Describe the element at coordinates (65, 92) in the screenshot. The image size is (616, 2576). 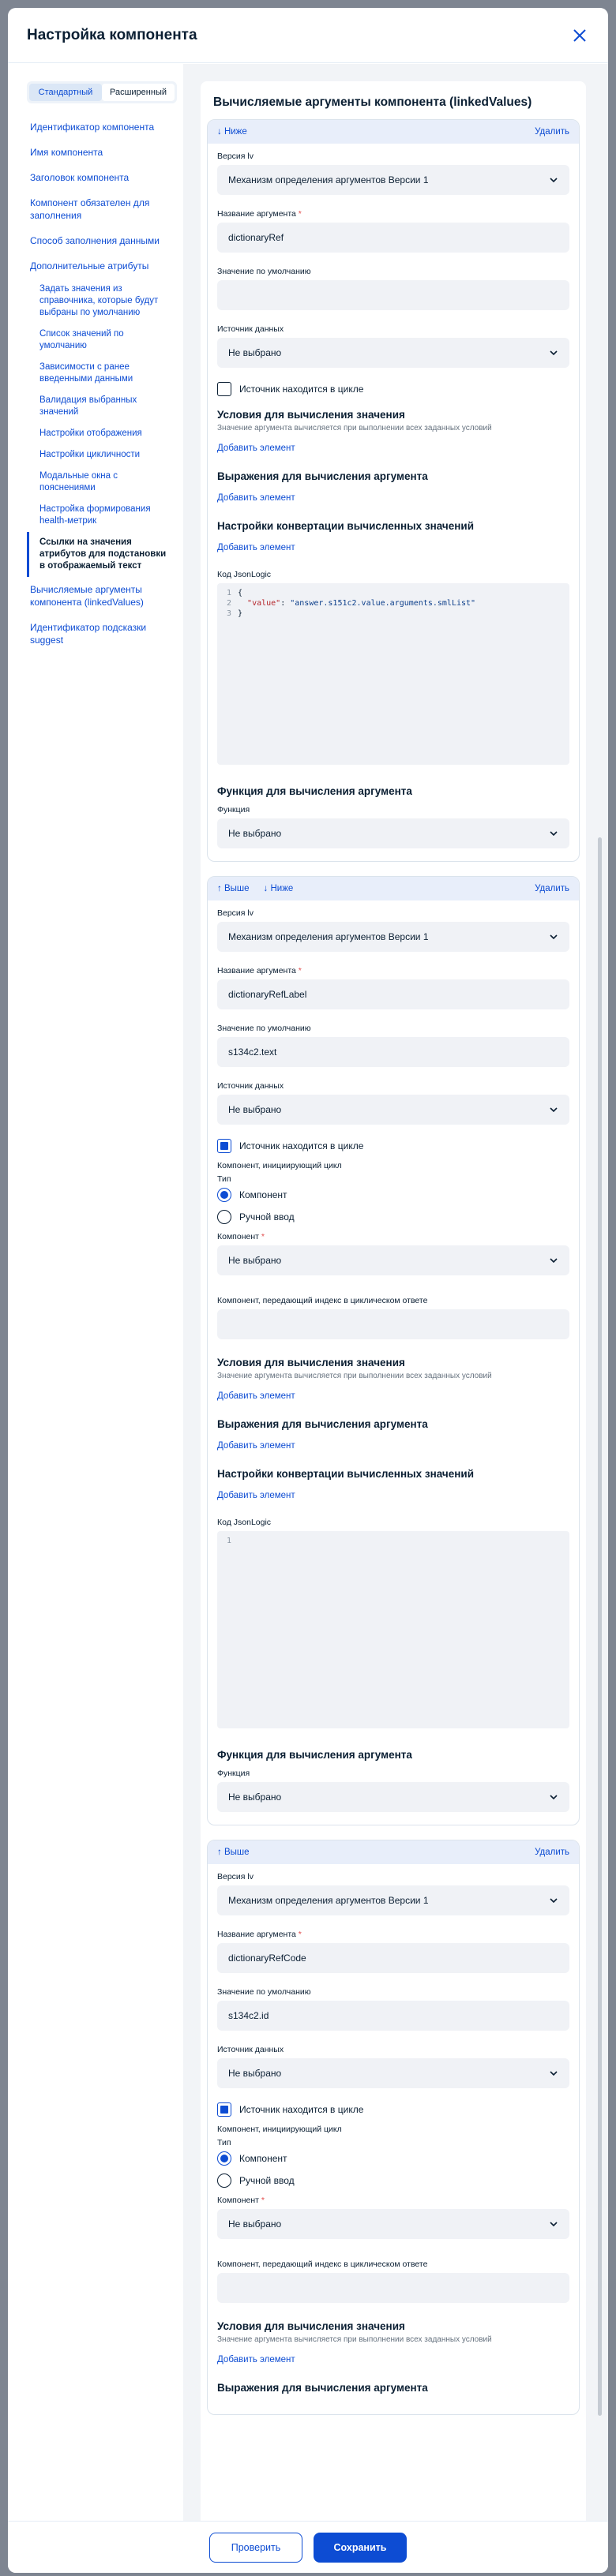
I see `tab-standard: Стандартный` at that location.